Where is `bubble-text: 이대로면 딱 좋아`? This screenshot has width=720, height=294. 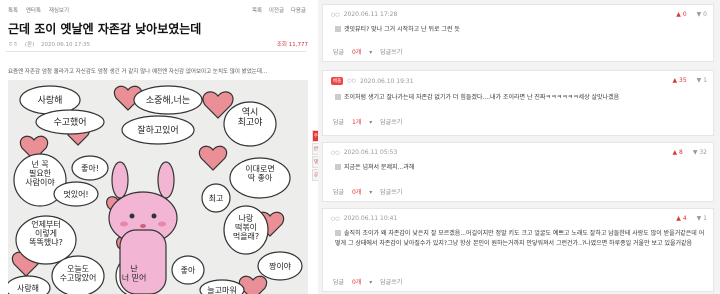 bubble-text: 이대로면 딱 좋아 is located at coordinates (259, 173).